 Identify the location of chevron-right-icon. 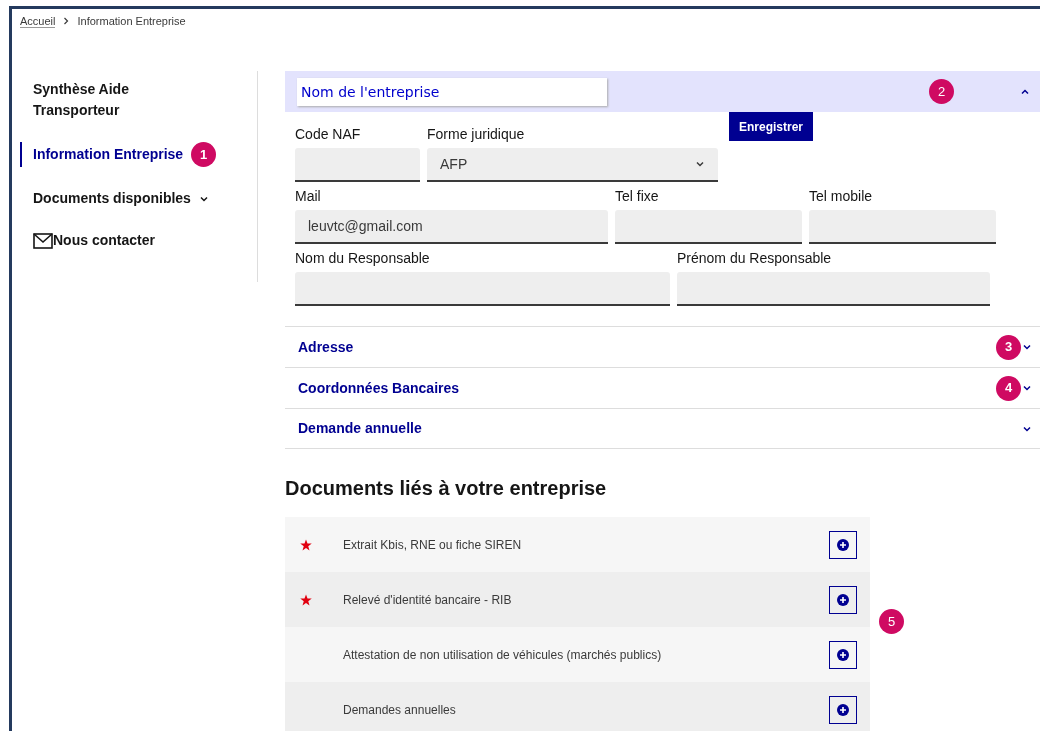
(66, 21).